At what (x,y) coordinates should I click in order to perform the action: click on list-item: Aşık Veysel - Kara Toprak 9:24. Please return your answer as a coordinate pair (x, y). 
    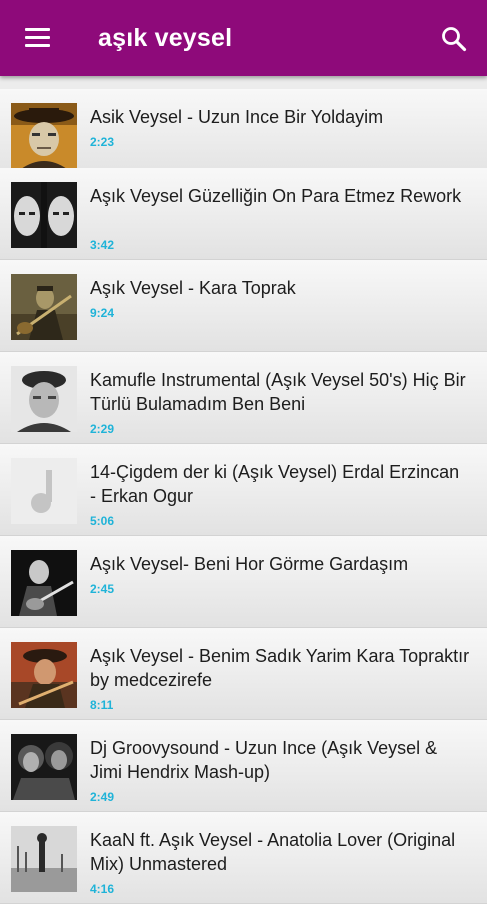
    Looking at the image, I should click on (243, 306).